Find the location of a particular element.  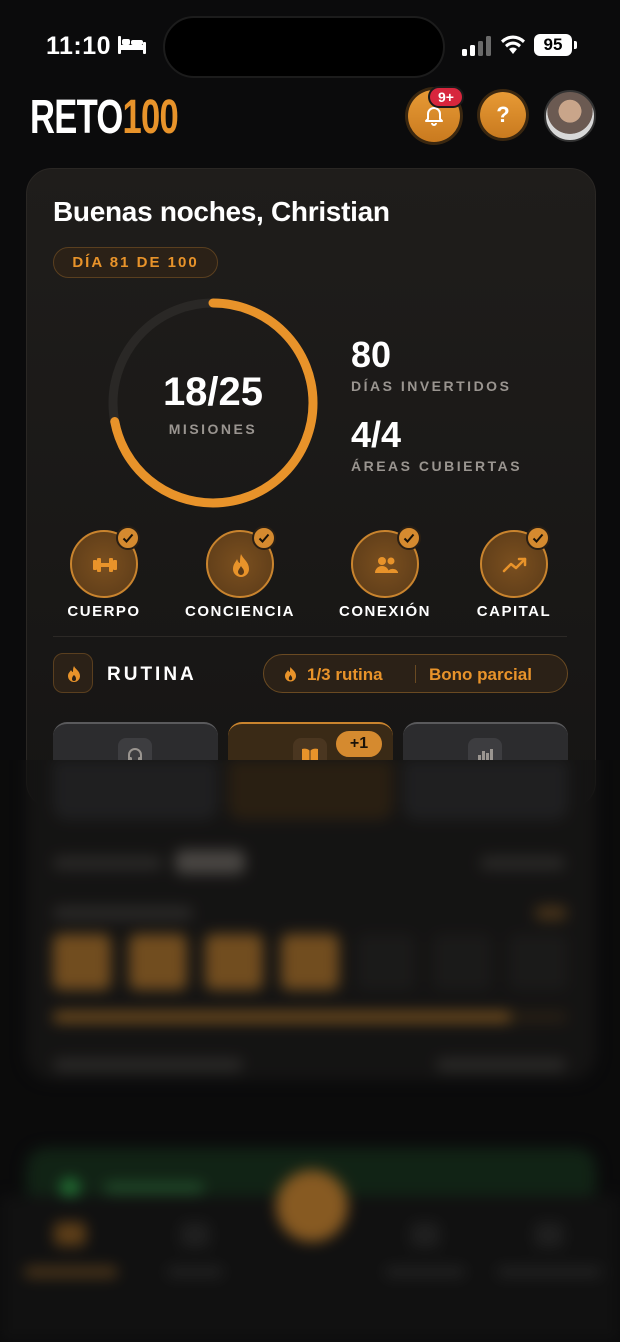

pill-separator is located at coordinates (415, 674).